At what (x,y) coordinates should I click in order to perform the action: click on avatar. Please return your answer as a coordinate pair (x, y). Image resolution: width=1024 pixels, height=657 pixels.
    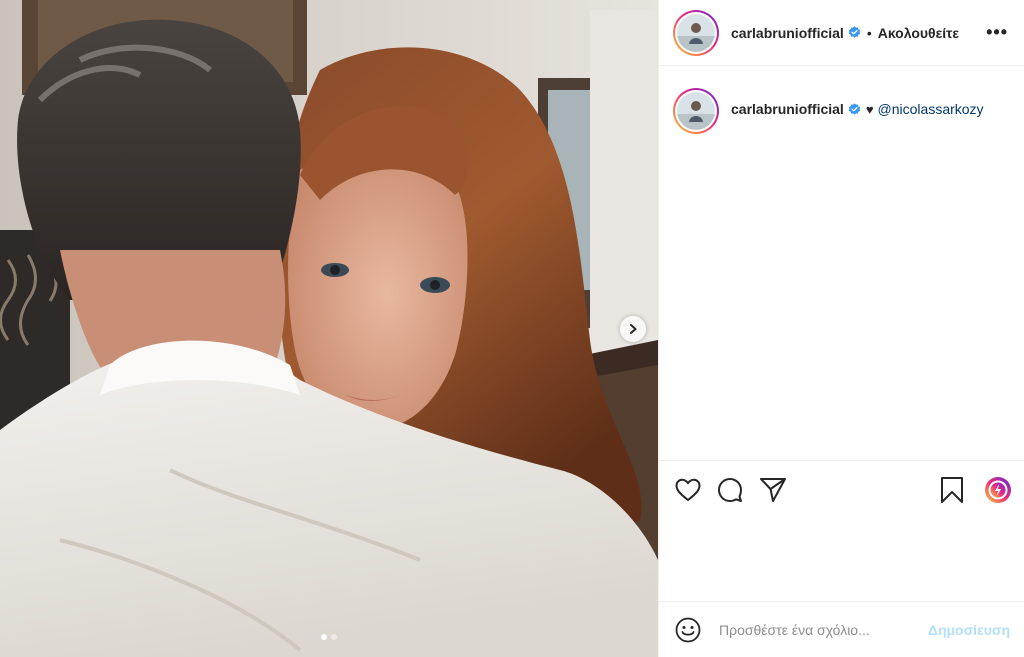
    Looking at the image, I should click on (696, 32).